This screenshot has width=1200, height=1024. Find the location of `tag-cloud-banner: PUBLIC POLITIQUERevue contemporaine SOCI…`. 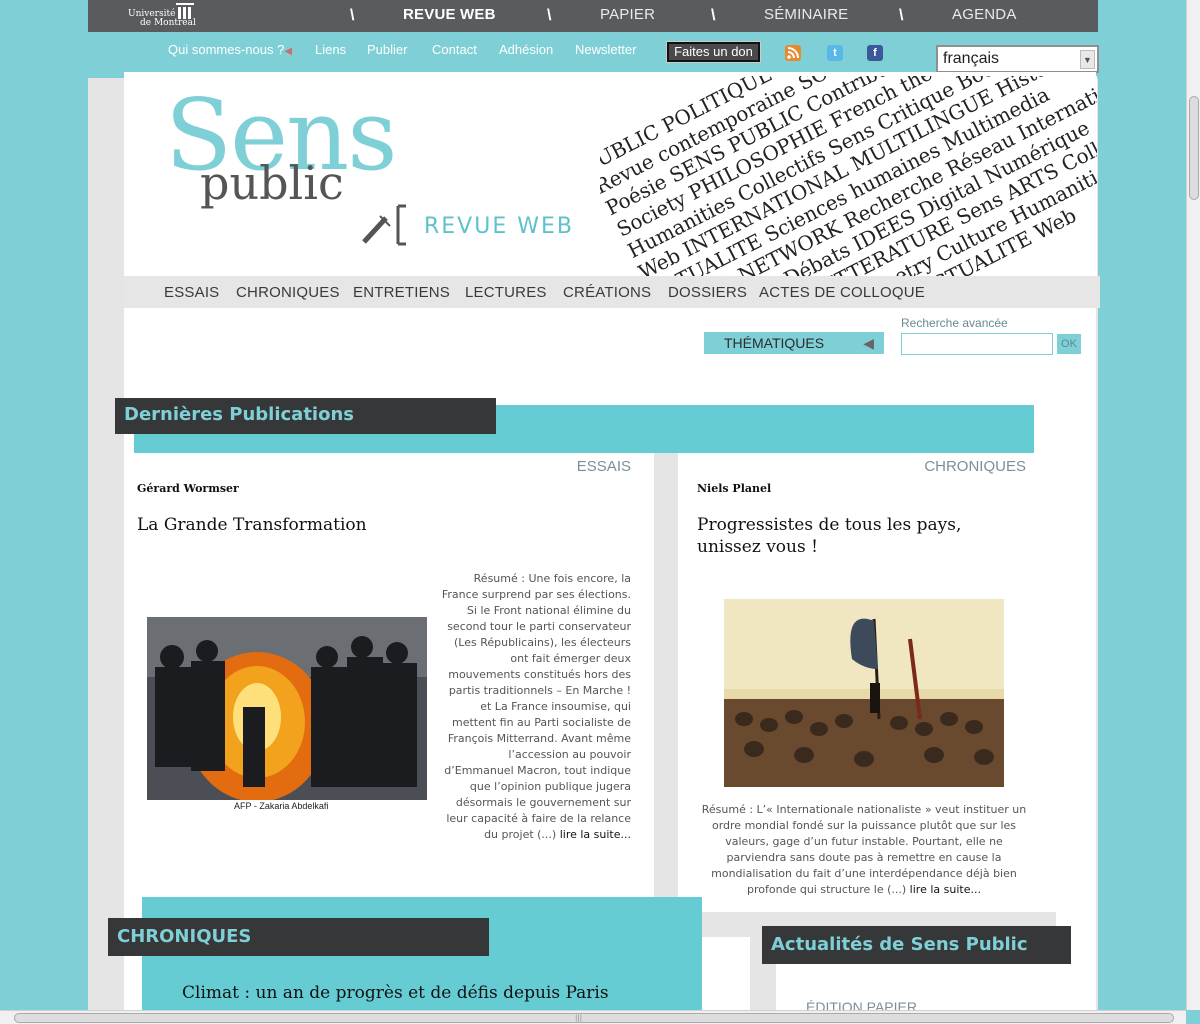

tag-cloud-banner: PUBLIC POLITIQUERevue contemporaine SOCI… is located at coordinates (848, 176).